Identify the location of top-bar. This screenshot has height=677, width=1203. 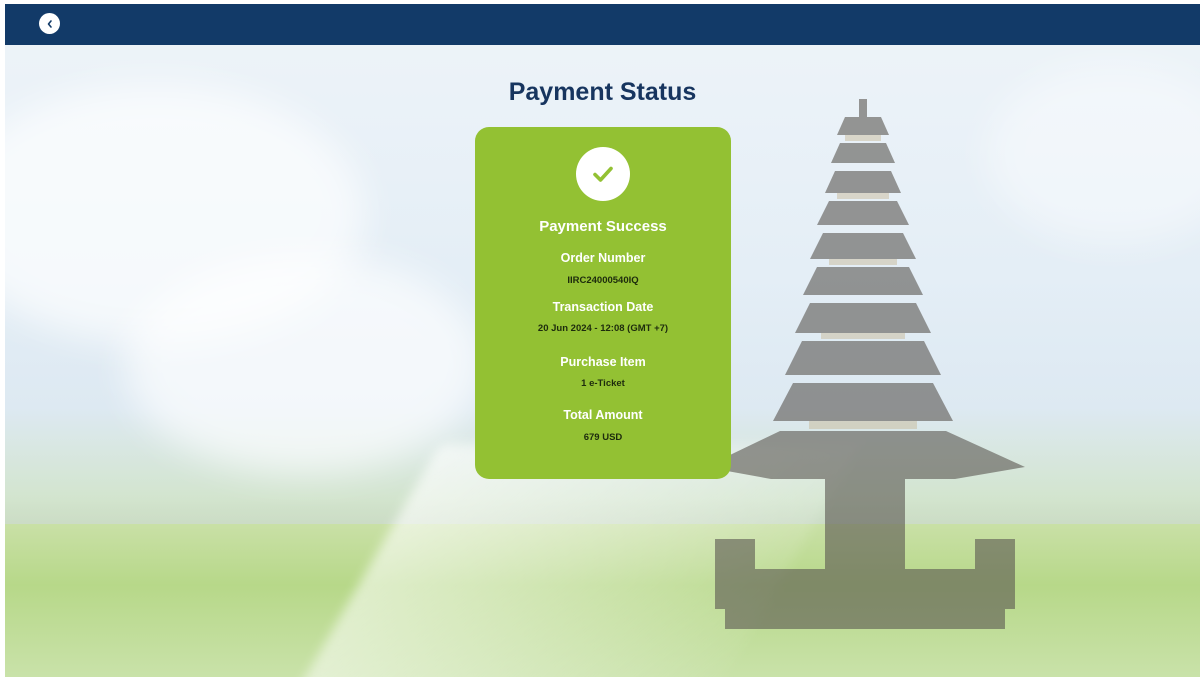
(602, 24).